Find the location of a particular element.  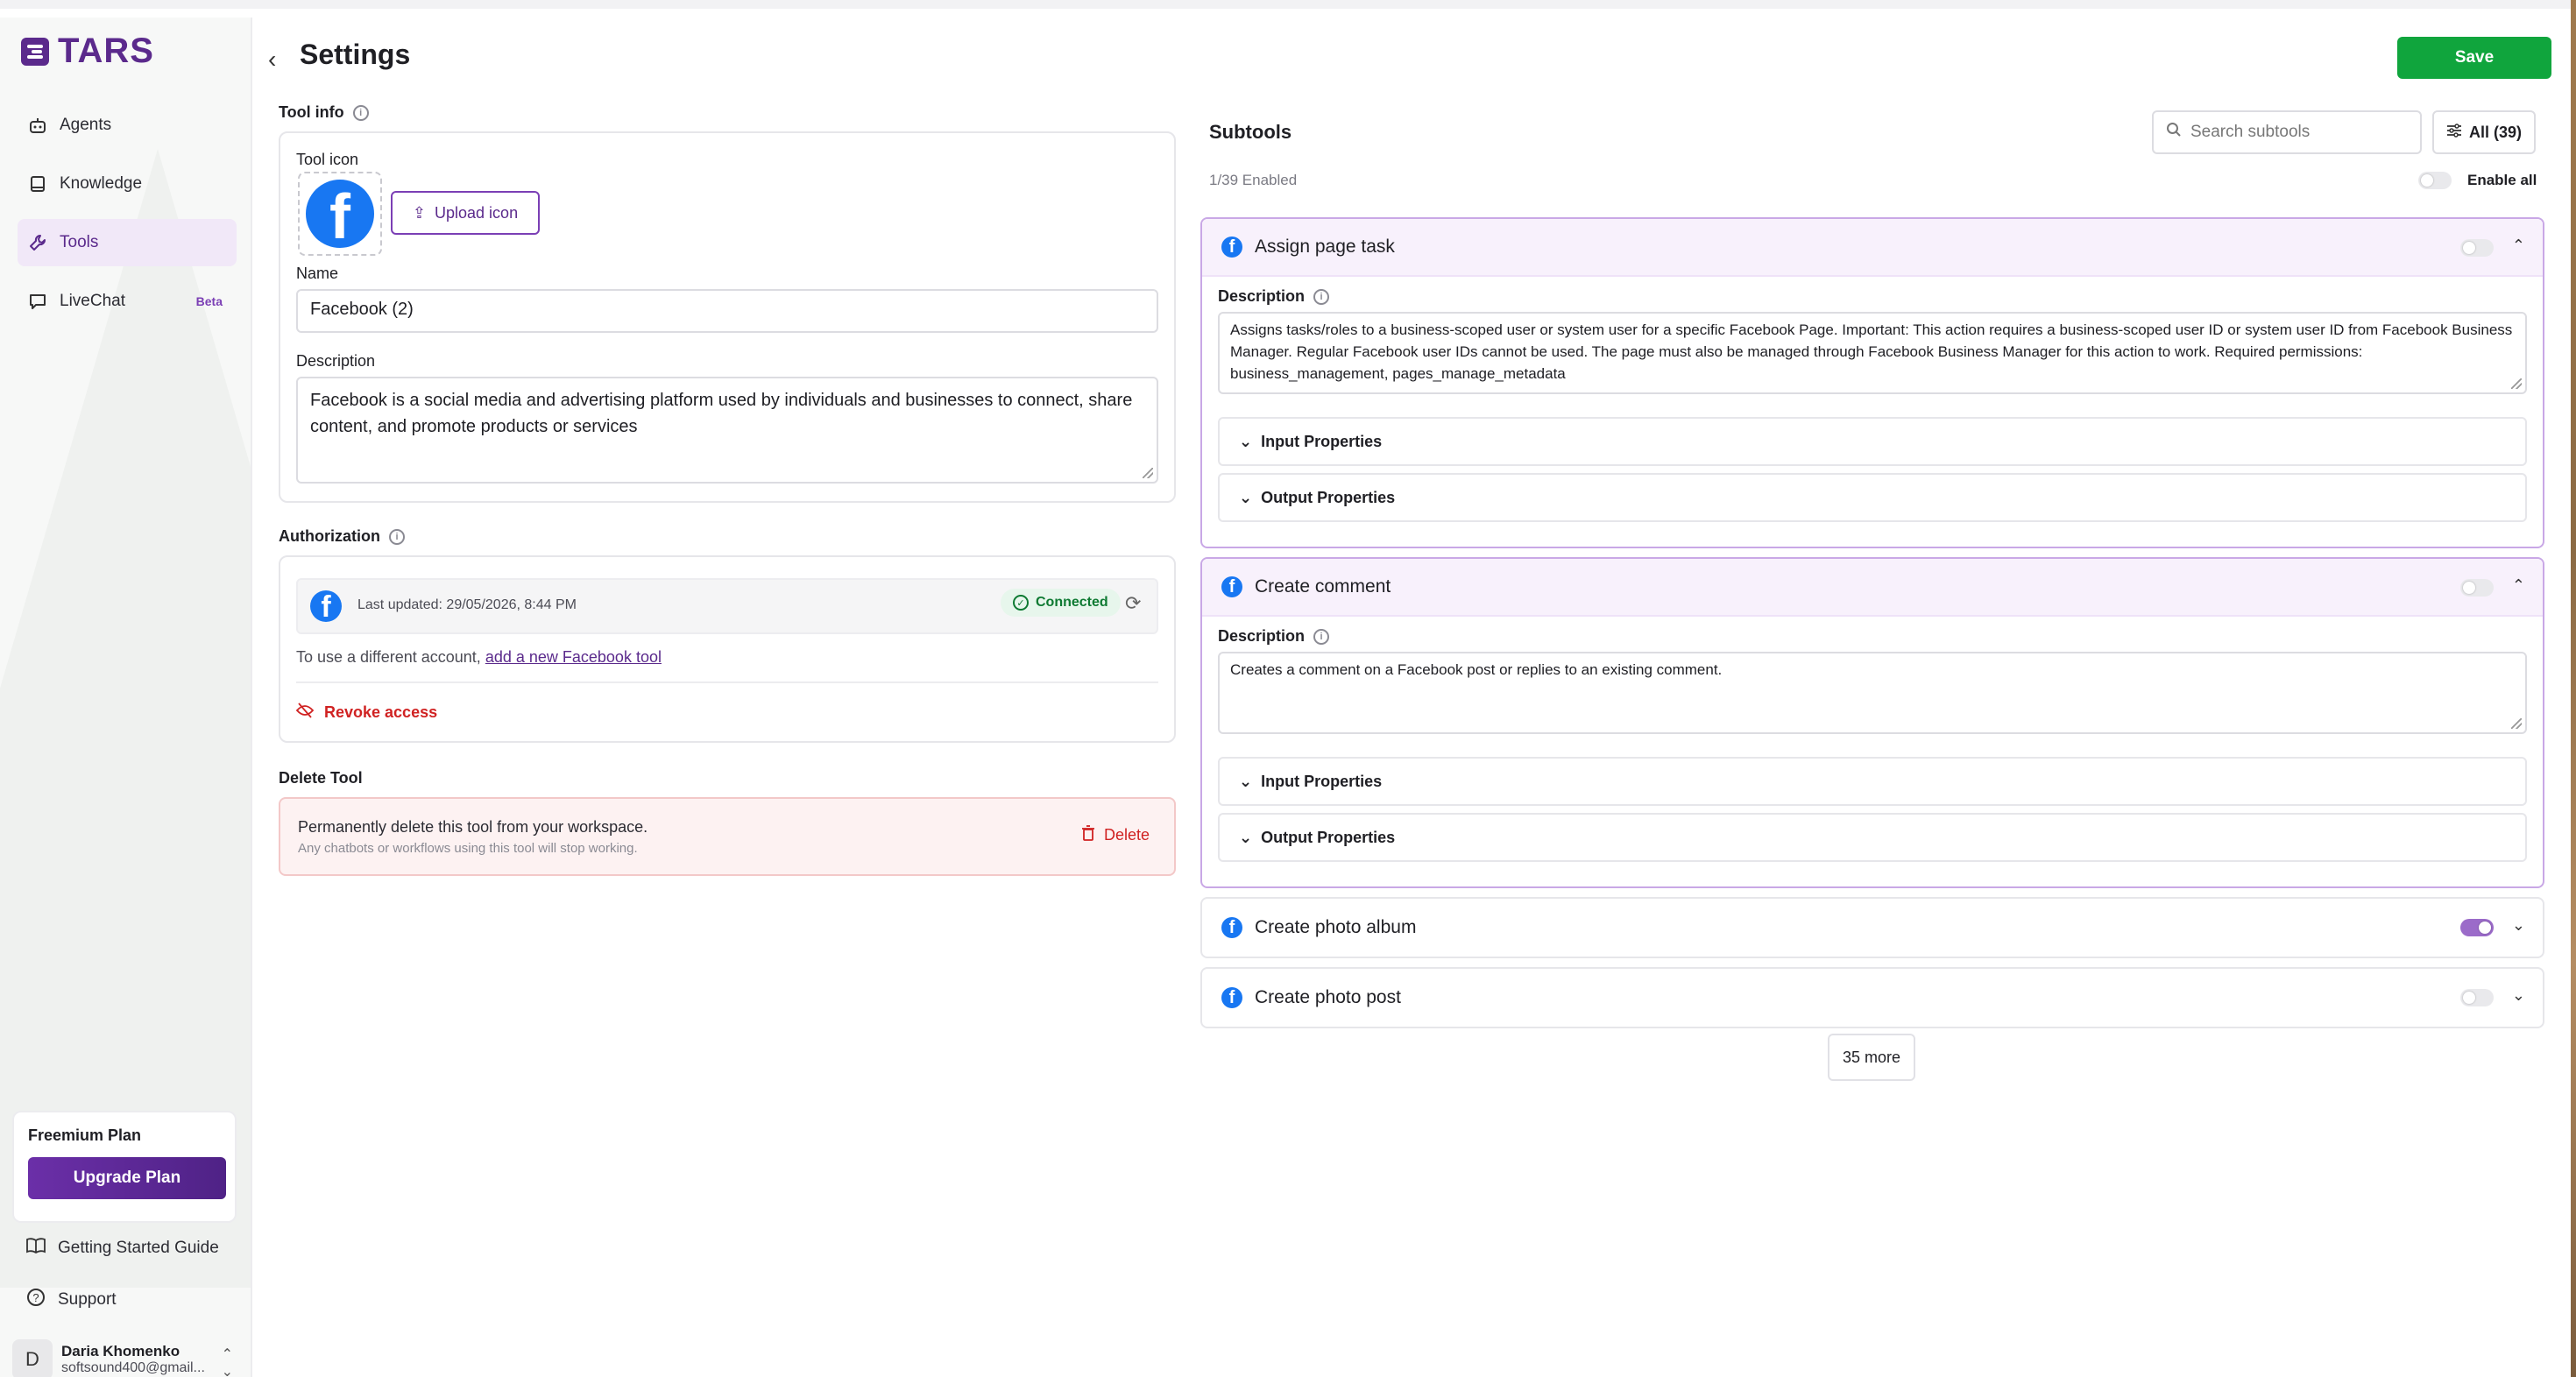

sliders-icon is located at coordinates (2454, 132).